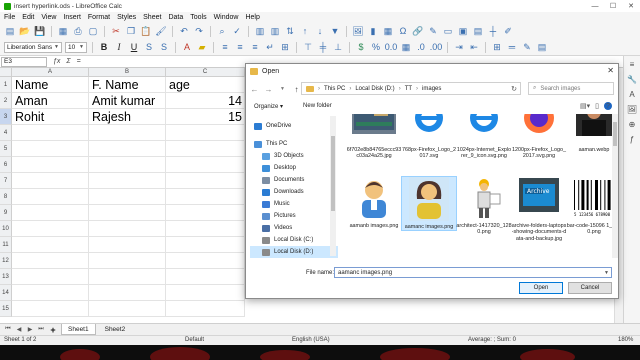 This screenshot has height=360, width=640. I want to click on maximize-button: ☐, so click(613, 6).